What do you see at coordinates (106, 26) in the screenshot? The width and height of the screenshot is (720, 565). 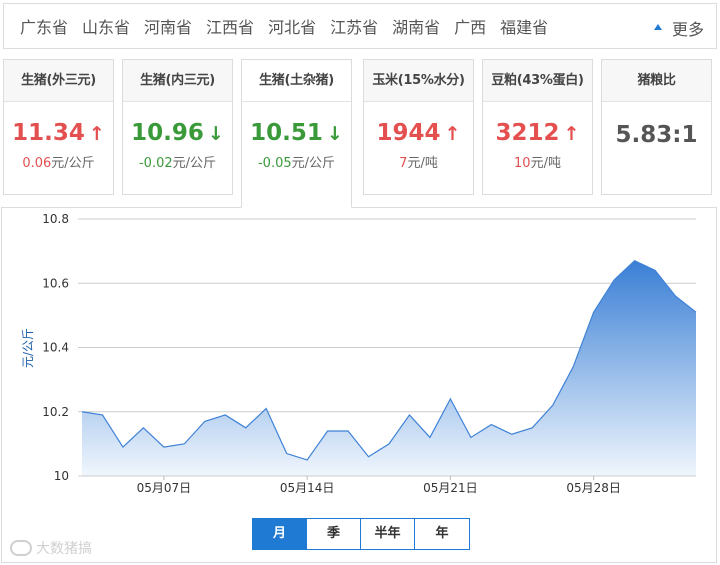 I see `province-tab: 山东省` at bounding box center [106, 26].